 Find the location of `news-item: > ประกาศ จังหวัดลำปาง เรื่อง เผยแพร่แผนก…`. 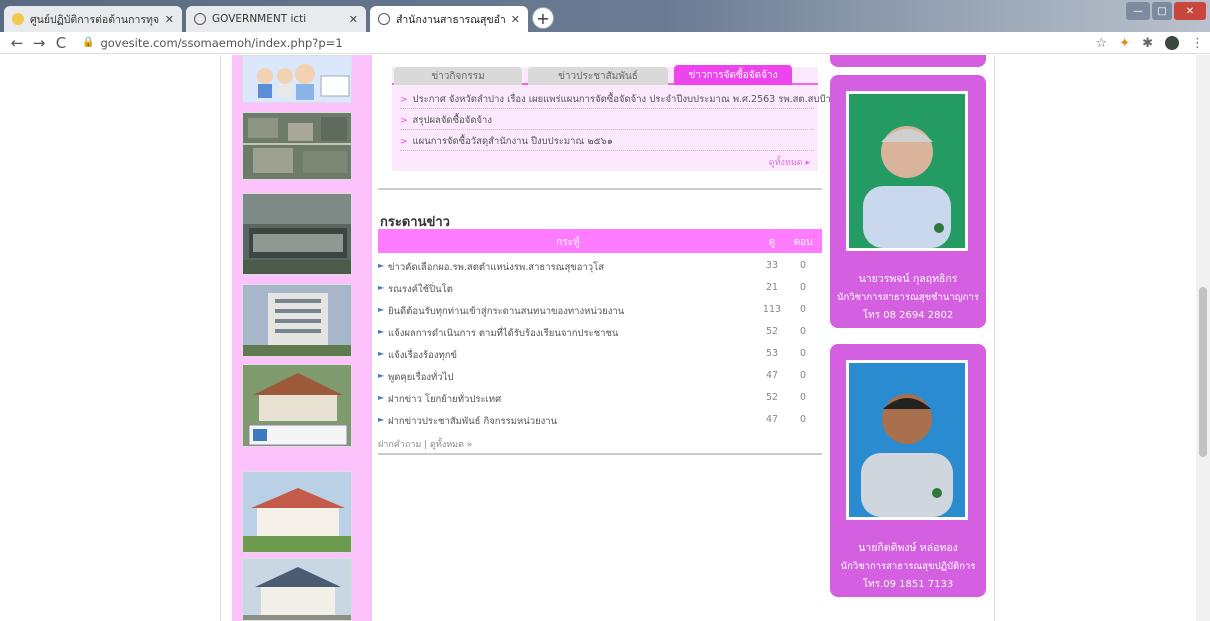

news-item: > ประกาศ จังหวัดลำปาง เรื่อง เผยแพร่แผนก… is located at coordinates (618, 99).